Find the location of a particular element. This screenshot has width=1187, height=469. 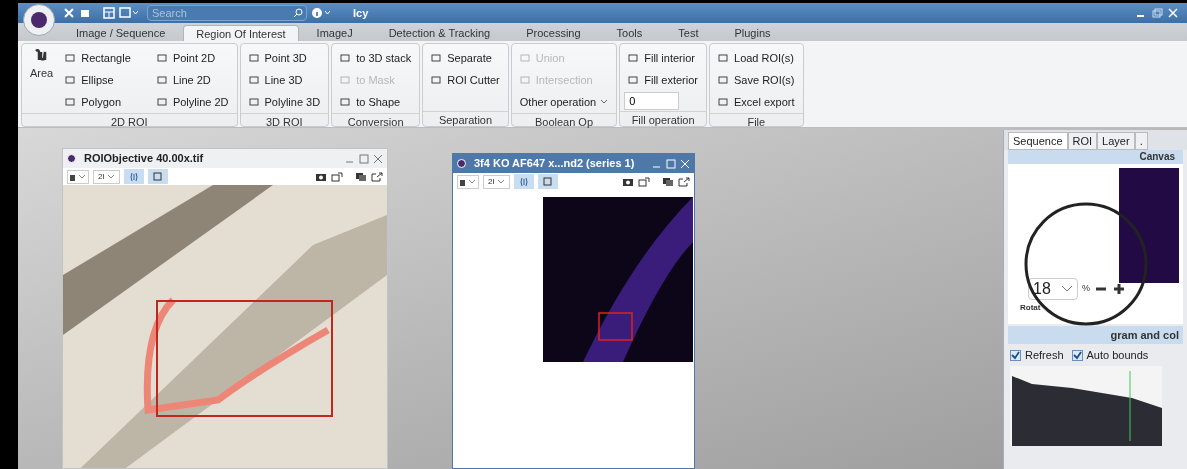

window-title: ROIObjective 40.00x.tif is located at coordinates (144, 159).